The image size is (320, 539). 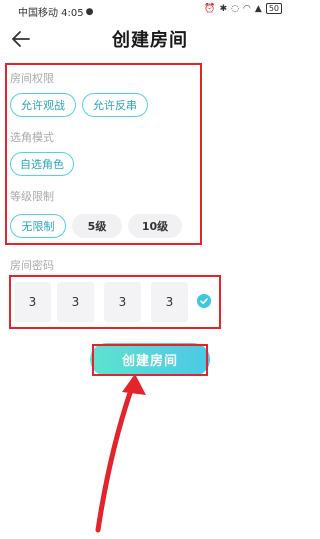 I want to click on battery-icon: 50, so click(x=273, y=8).